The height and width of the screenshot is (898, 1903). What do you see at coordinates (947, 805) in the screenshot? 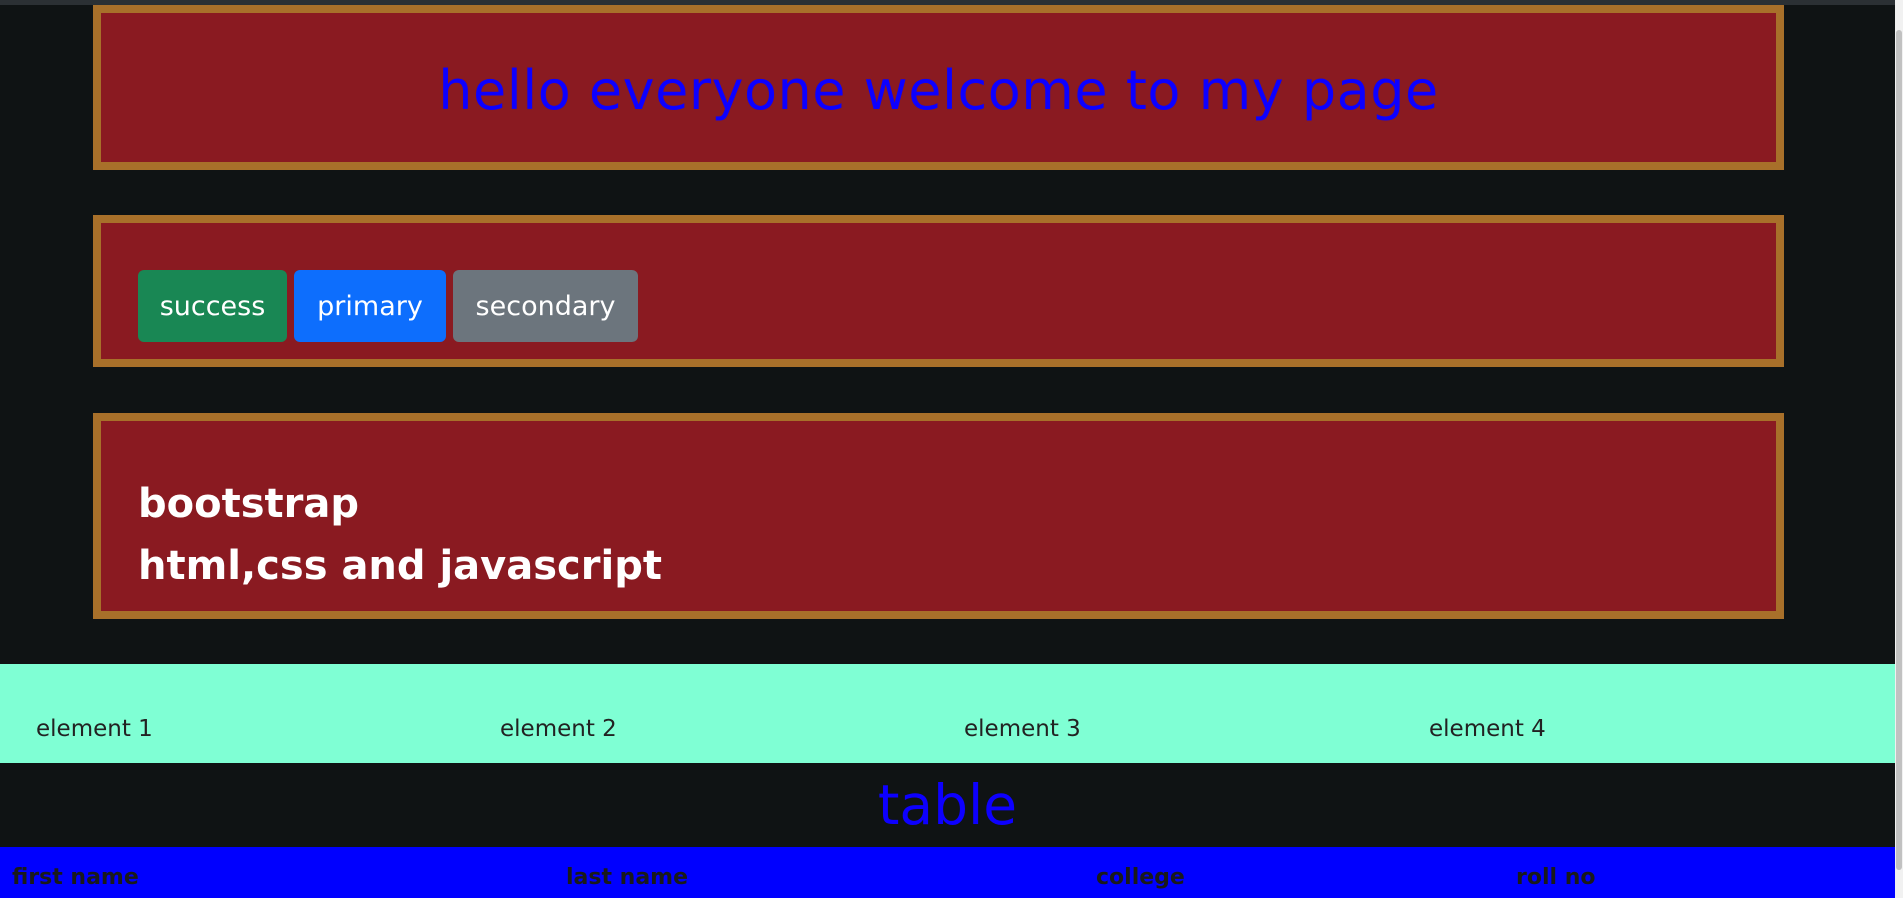
I see `table-heading: table` at bounding box center [947, 805].